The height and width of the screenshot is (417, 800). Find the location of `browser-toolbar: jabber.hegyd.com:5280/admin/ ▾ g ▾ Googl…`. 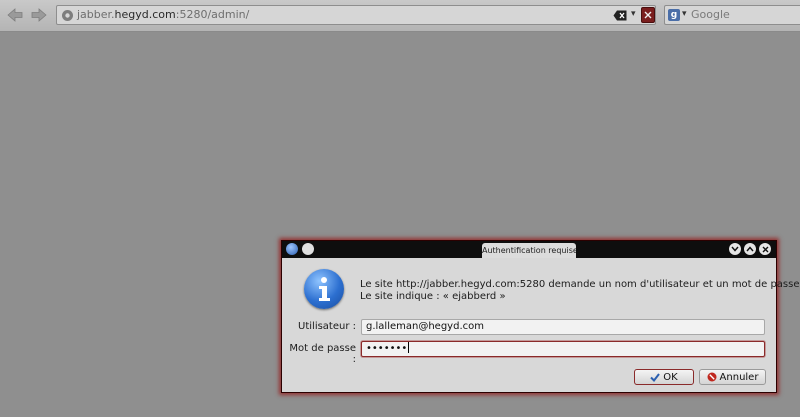

browser-toolbar: jabber.hegyd.com:5280/admin/ ▾ g ▾ Googl… is located at coordinates (400, 16).